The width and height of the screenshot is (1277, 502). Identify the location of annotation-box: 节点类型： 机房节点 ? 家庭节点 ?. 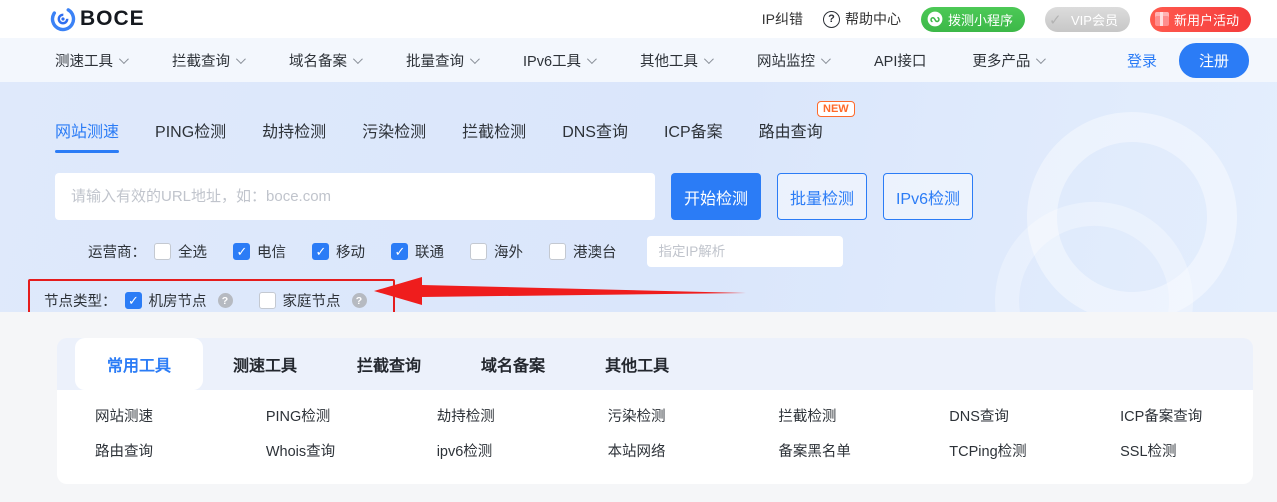
(211, 295).